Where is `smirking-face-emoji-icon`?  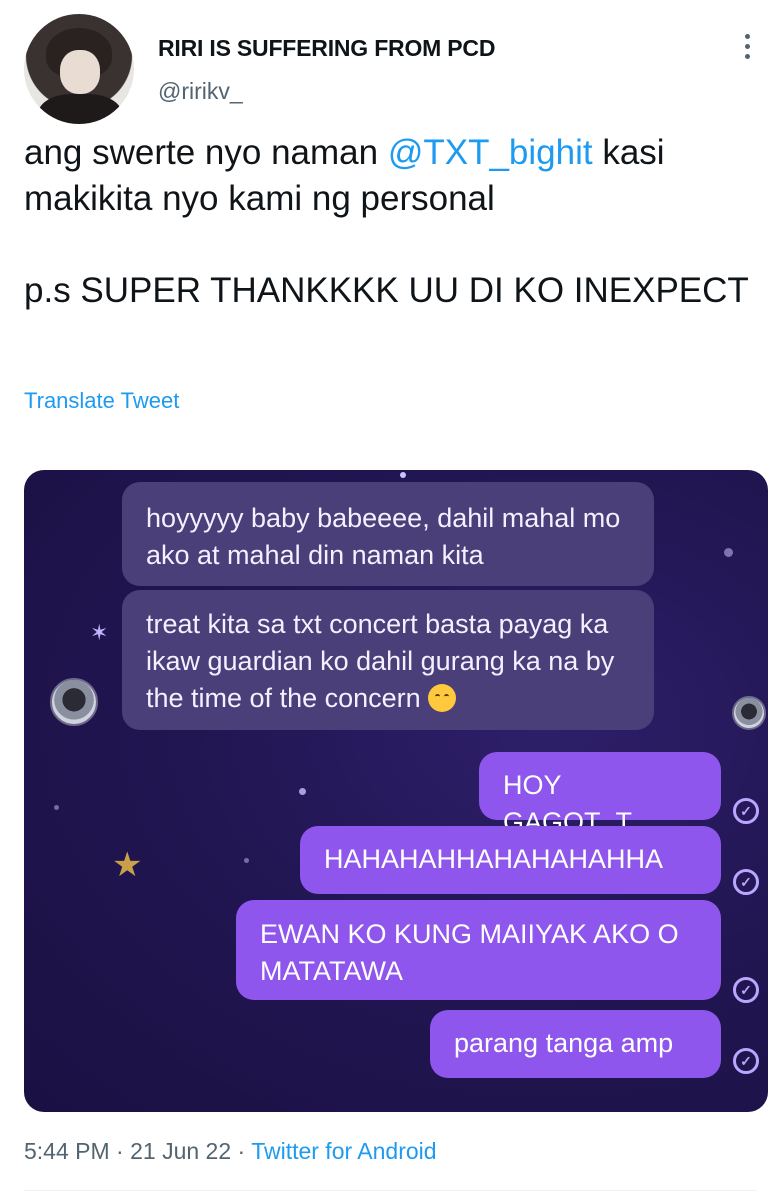
smirking-face-emoji-icon is located at coordinates (442, 698).